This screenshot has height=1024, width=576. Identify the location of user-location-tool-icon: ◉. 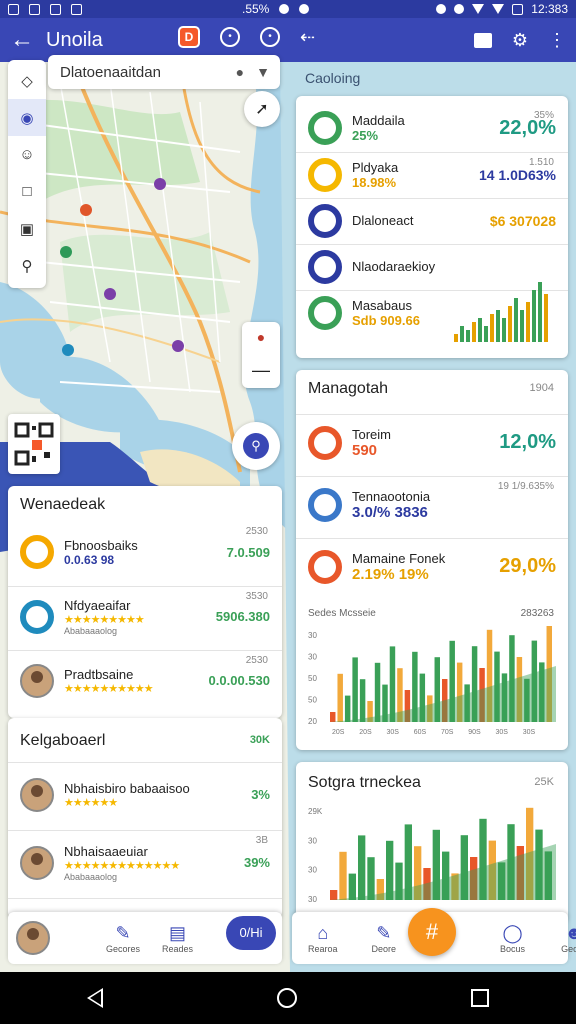
(27, 117).